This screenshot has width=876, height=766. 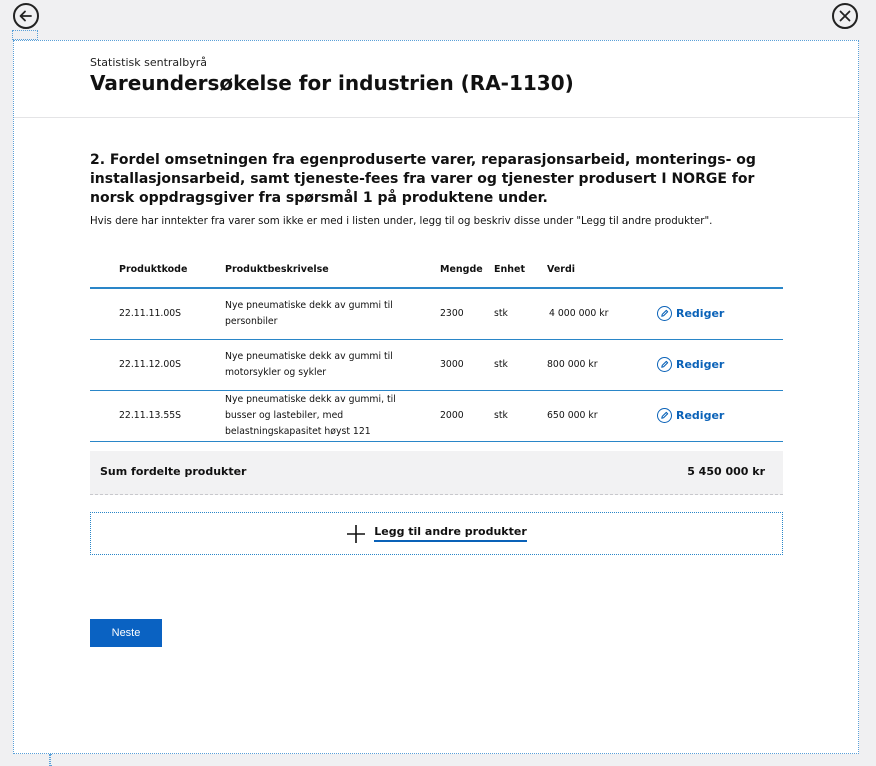 What do you see at coordinates (461, 269) in the screenshot?
I see `column-header-quantity: Mengde` at bounding box center [461, 269].